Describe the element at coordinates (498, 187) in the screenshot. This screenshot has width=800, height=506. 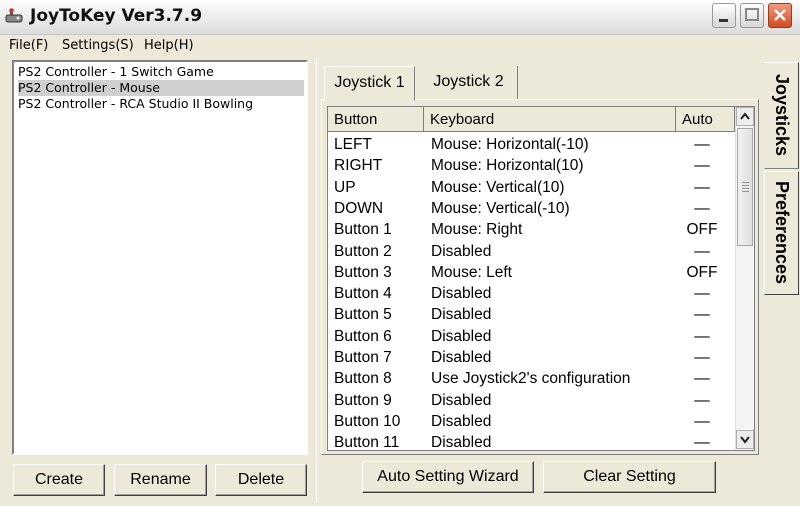
I see `keyboard-cell: Mouse: Vertical(10)` at that location.